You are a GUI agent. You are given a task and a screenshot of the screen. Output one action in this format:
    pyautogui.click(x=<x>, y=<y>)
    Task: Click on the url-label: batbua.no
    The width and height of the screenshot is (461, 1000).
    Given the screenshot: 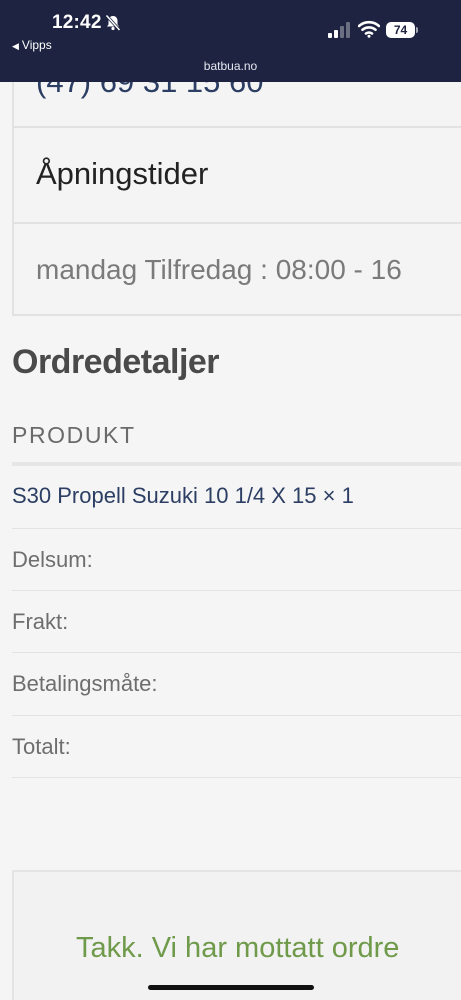 What is the action you would take?
    pyautogui.click(x=230, y=66)
    